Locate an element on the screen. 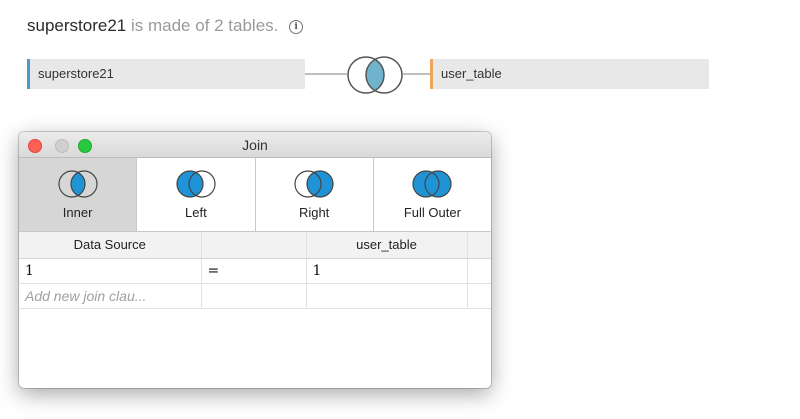  right-column-header: user_table is located at coordinates (387, 245).